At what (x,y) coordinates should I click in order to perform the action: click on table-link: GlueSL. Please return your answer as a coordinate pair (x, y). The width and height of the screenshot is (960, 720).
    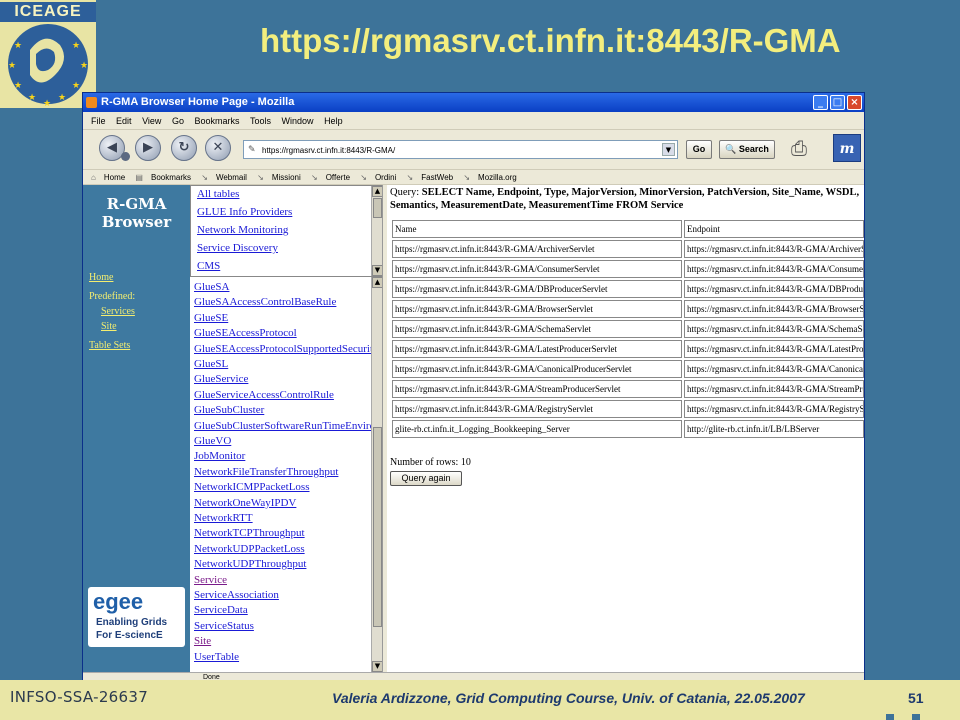
    Looking at the image, I should click on (211, 364).